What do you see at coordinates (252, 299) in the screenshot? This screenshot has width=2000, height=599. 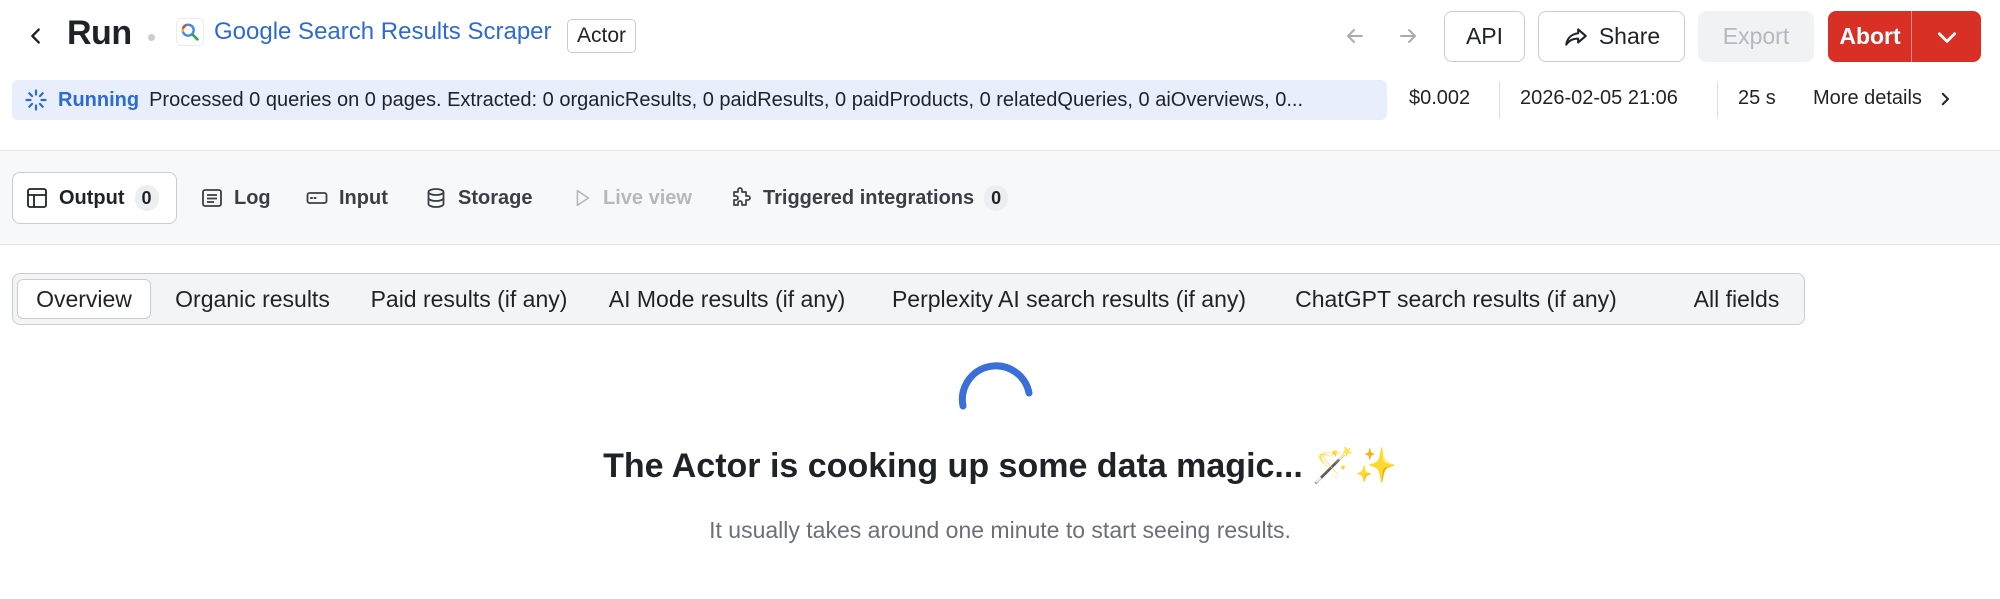 I see `view-organic-results: Organic results` at bounding box center [252, 299].